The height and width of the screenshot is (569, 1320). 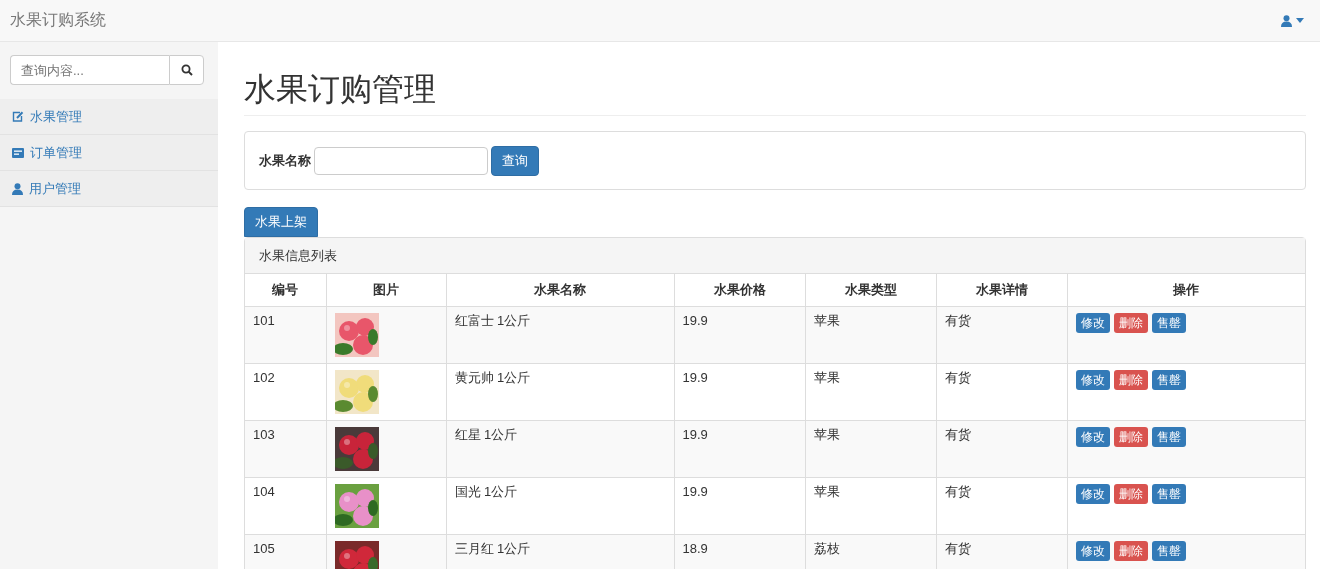 I want to click on sidebar-label: 订单管理, so click(x=56, y=152).